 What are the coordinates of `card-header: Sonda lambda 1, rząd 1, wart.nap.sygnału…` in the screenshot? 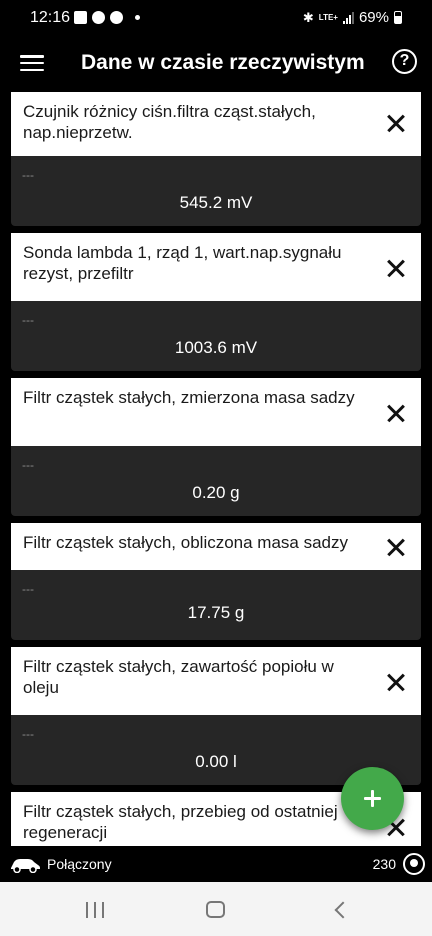 It's located at (216, 267).